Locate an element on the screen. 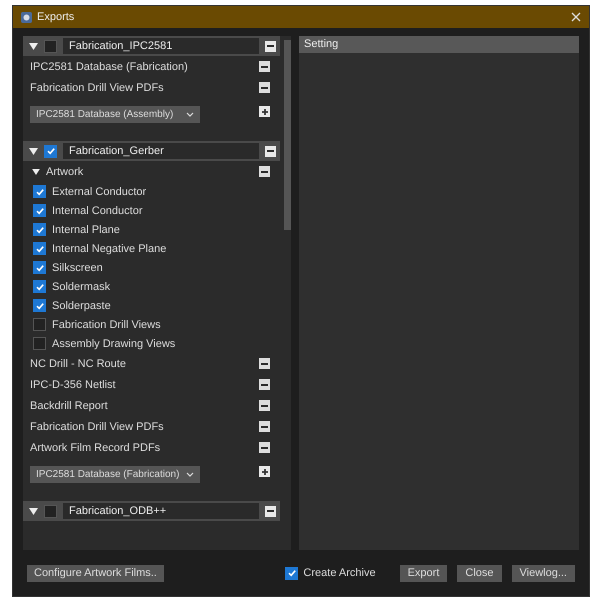 This screenshot has width=600, height=600. output-dropdown: IPC2581 Database (Fabrication) is located at coordinates (115, 474).